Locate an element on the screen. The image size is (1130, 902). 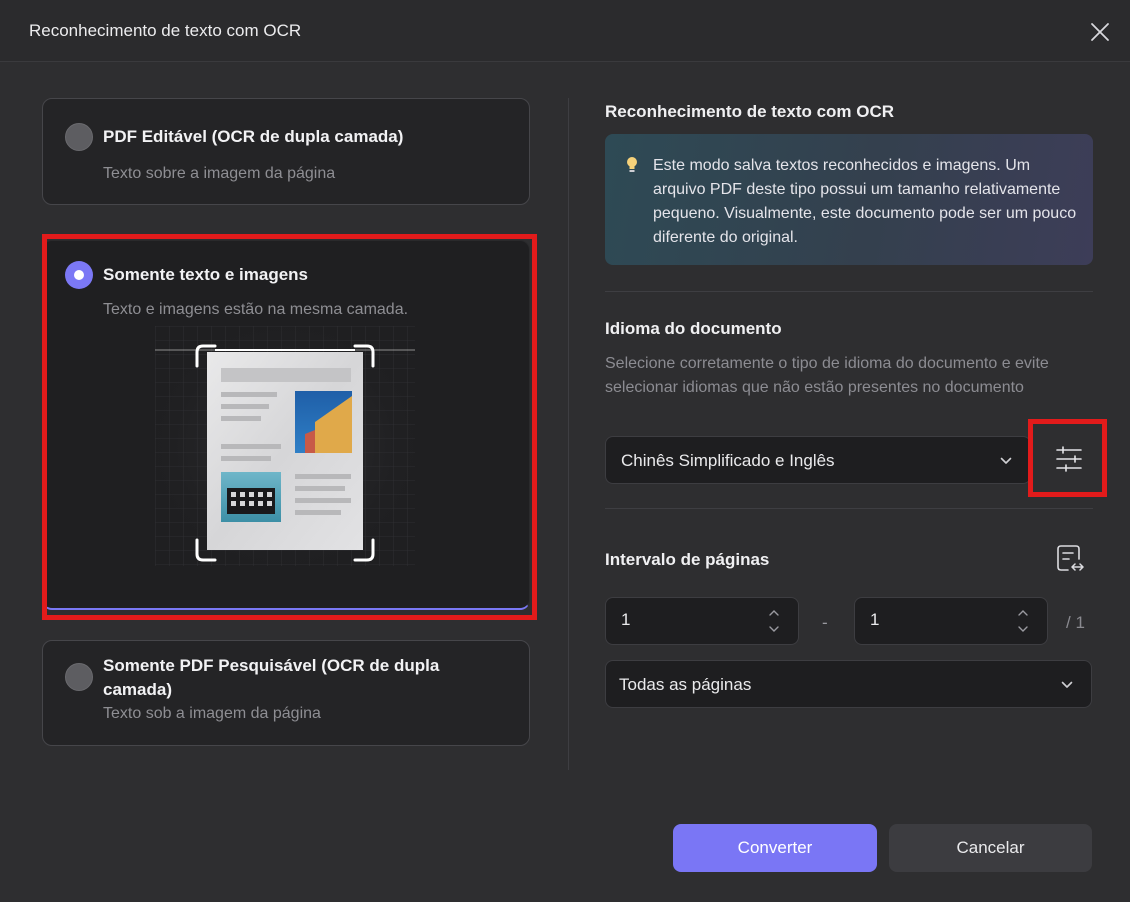
page-range-icon is located at coordinates (1070, 558).